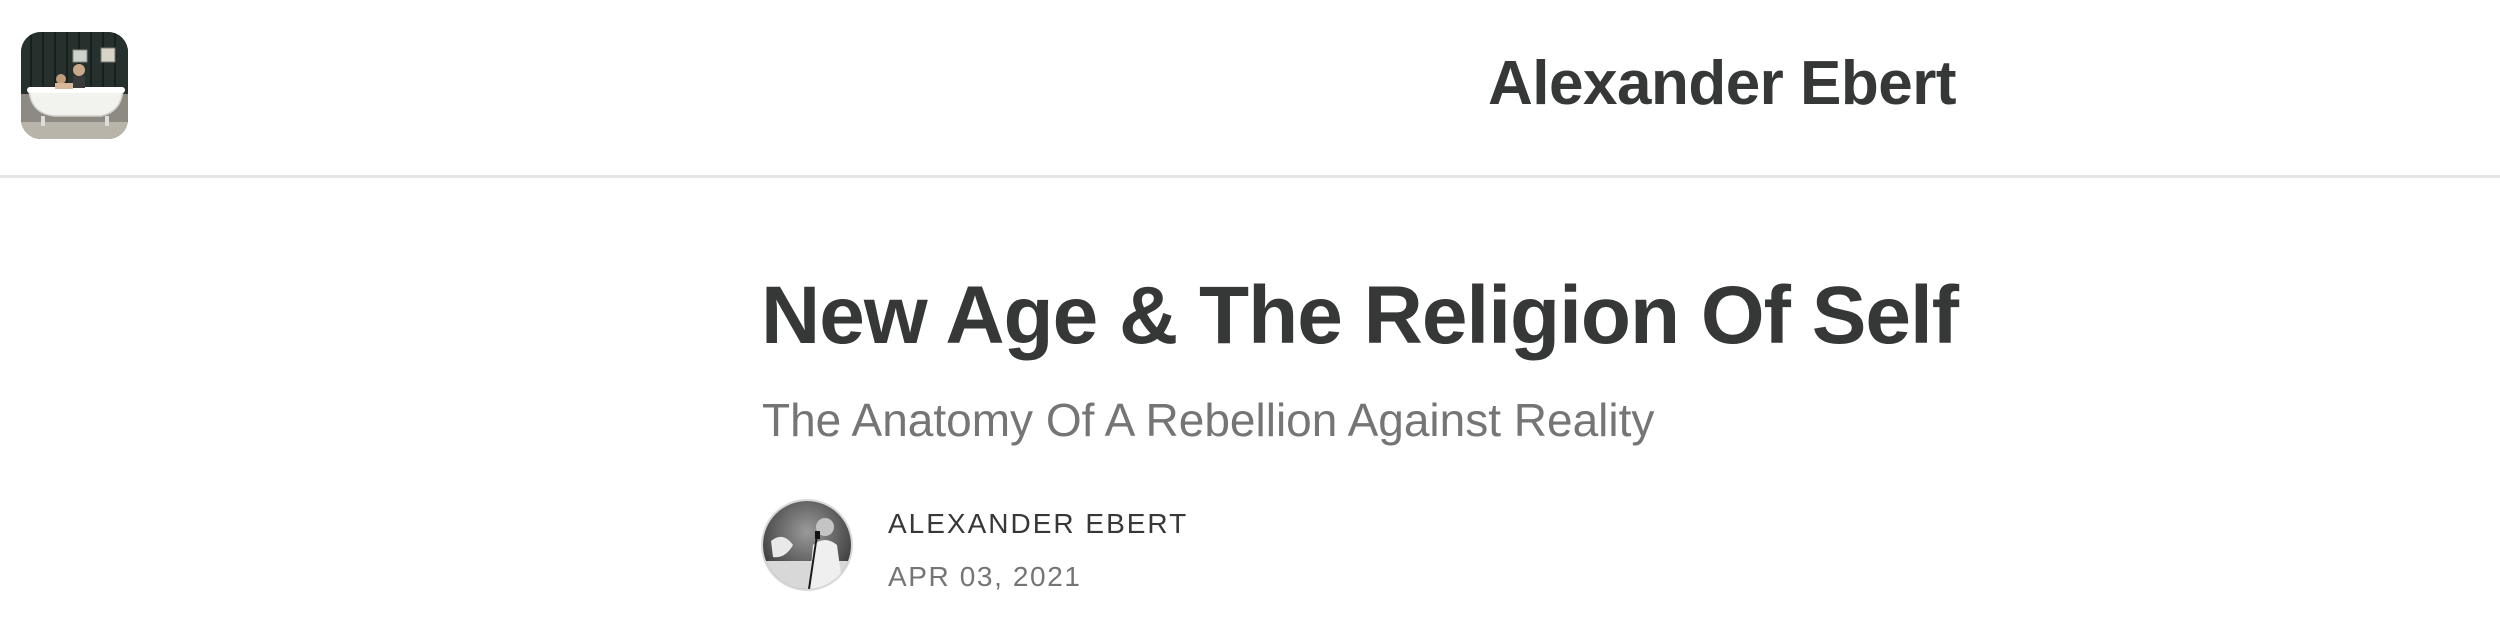  I want to click on author-photo-avatar-icon, so click(807, 545).